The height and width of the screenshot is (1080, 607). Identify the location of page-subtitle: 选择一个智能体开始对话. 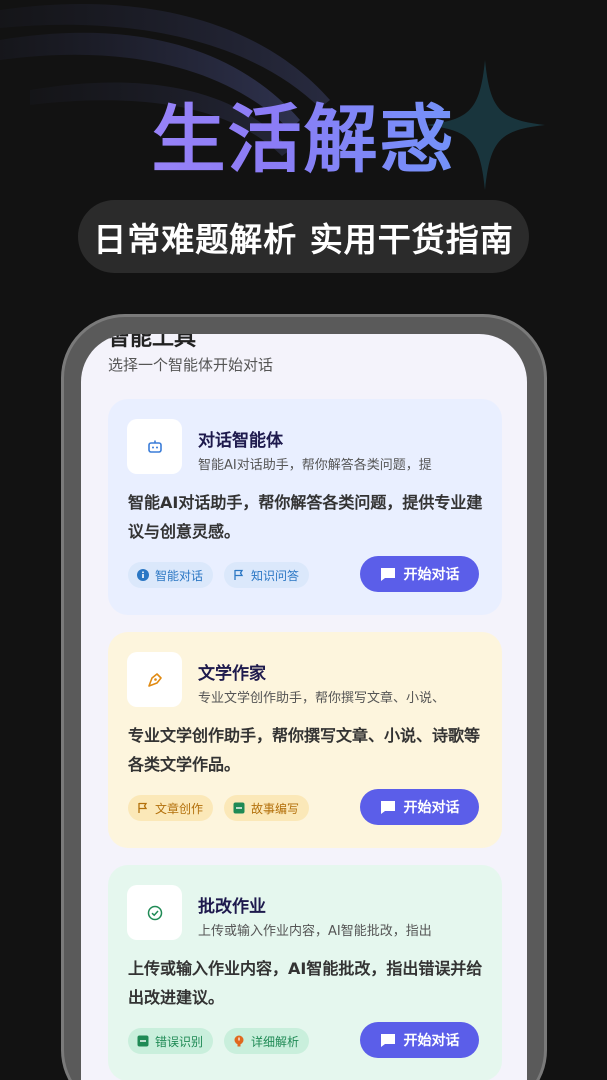
(191, 365).